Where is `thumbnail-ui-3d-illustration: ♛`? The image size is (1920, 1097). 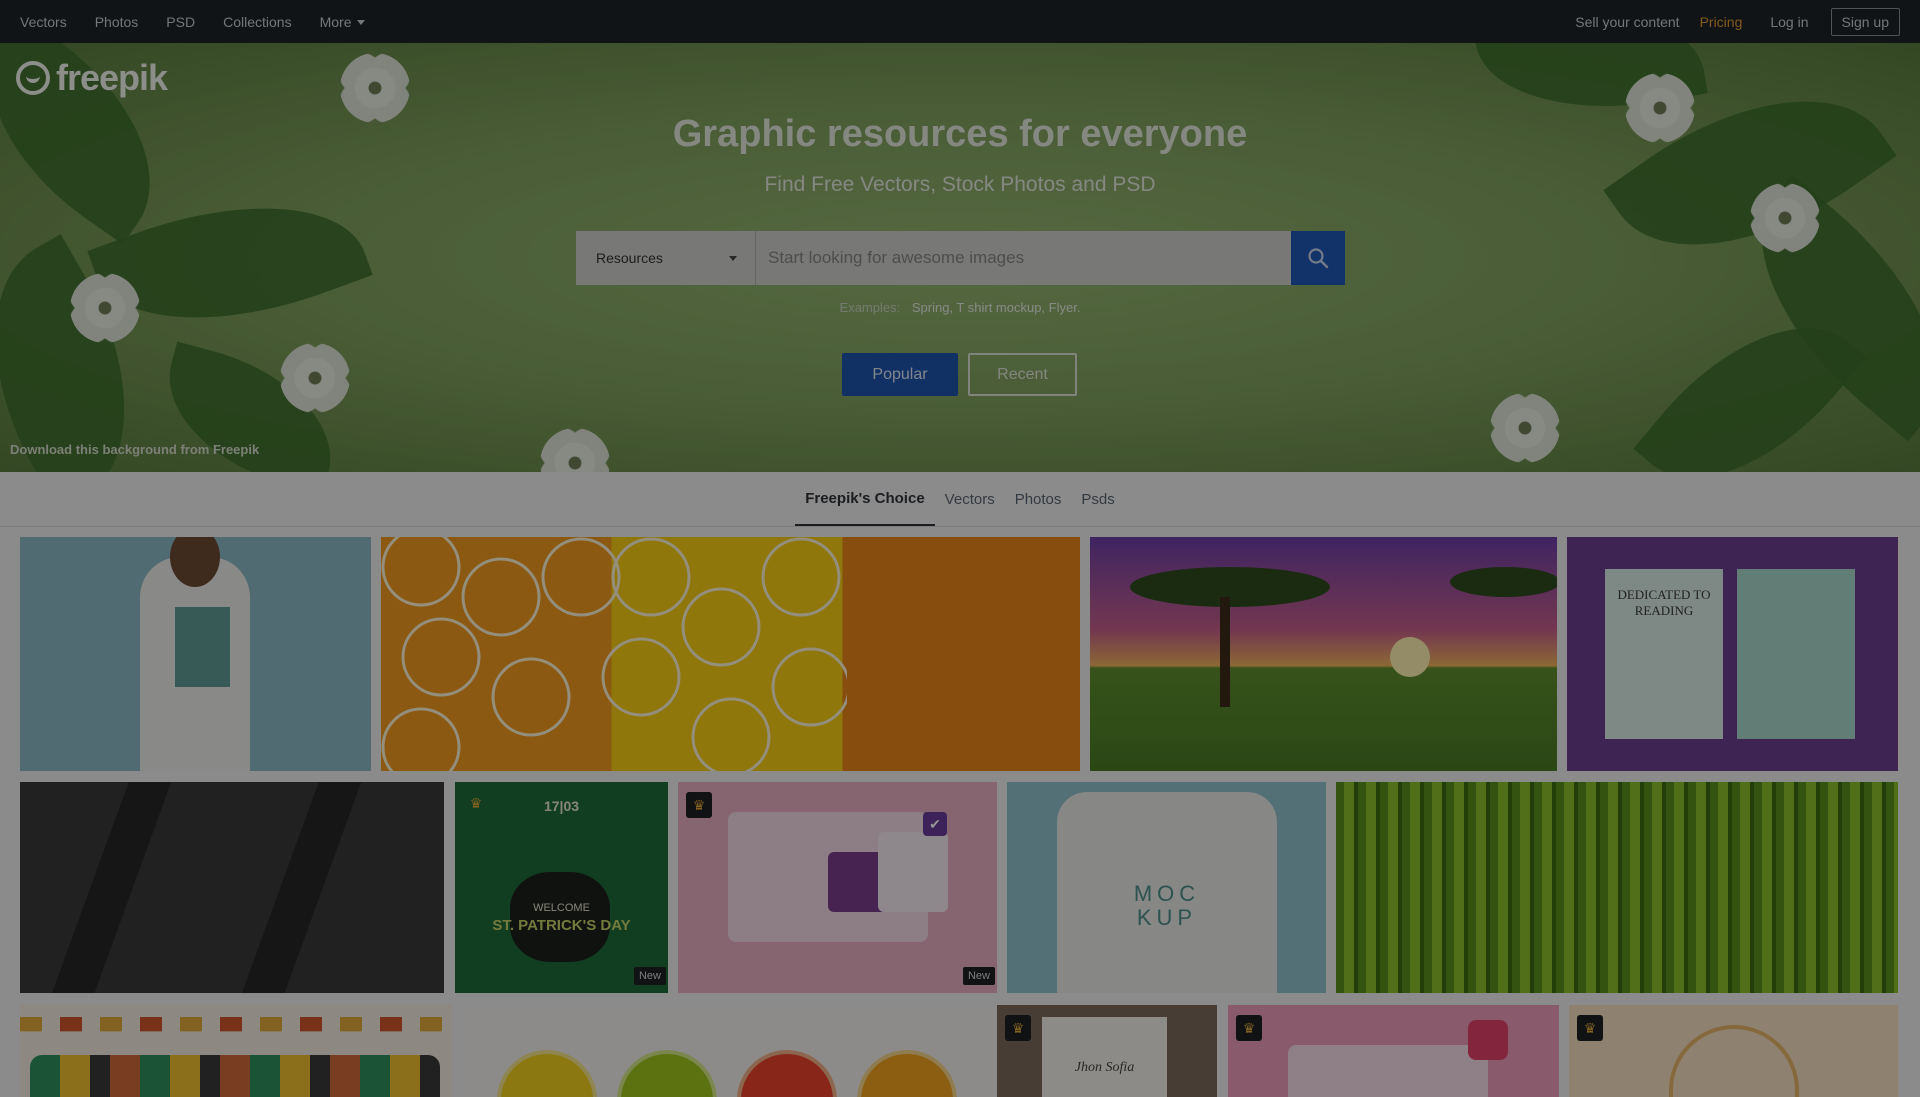
thumbnail-ui-3d-illustration: ♛ is located at coordinates (1393, 1051).